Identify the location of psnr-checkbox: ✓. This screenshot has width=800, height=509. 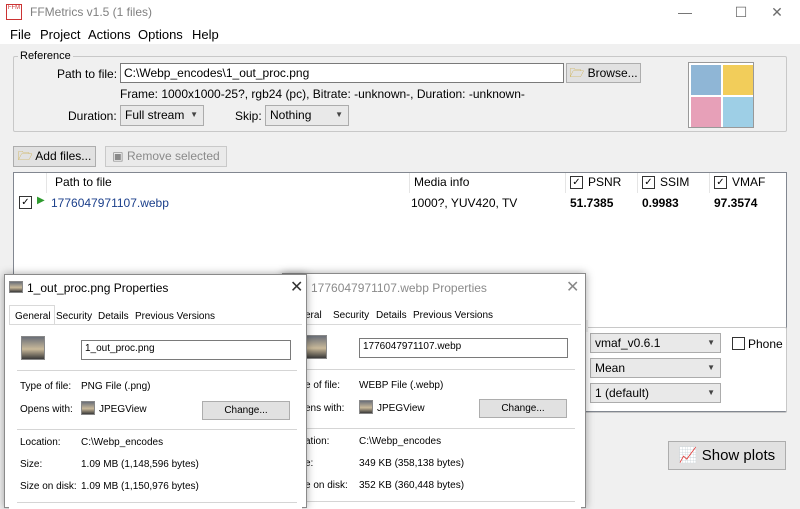
(576, 182).